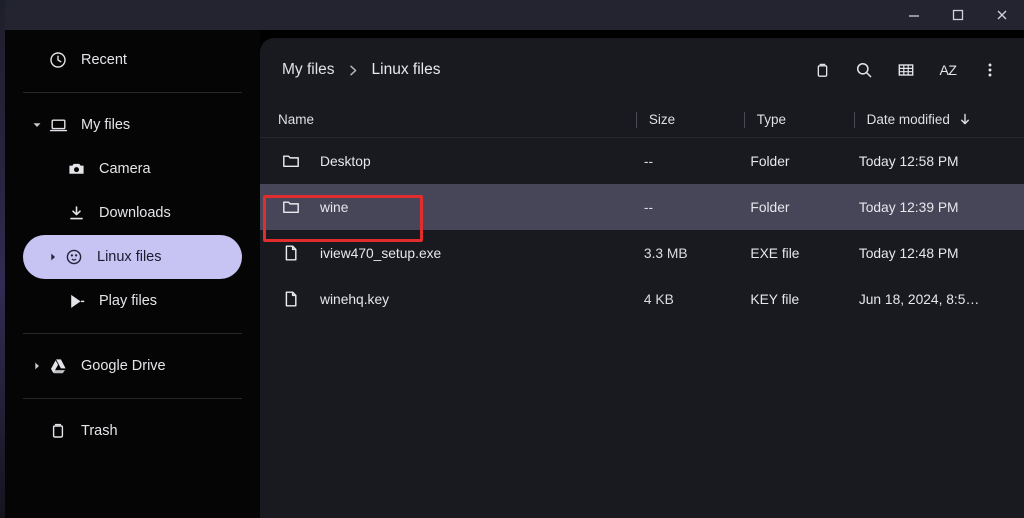 This screenshot has height=518, width=1024. I want to click on search-button, so click(864, 70).